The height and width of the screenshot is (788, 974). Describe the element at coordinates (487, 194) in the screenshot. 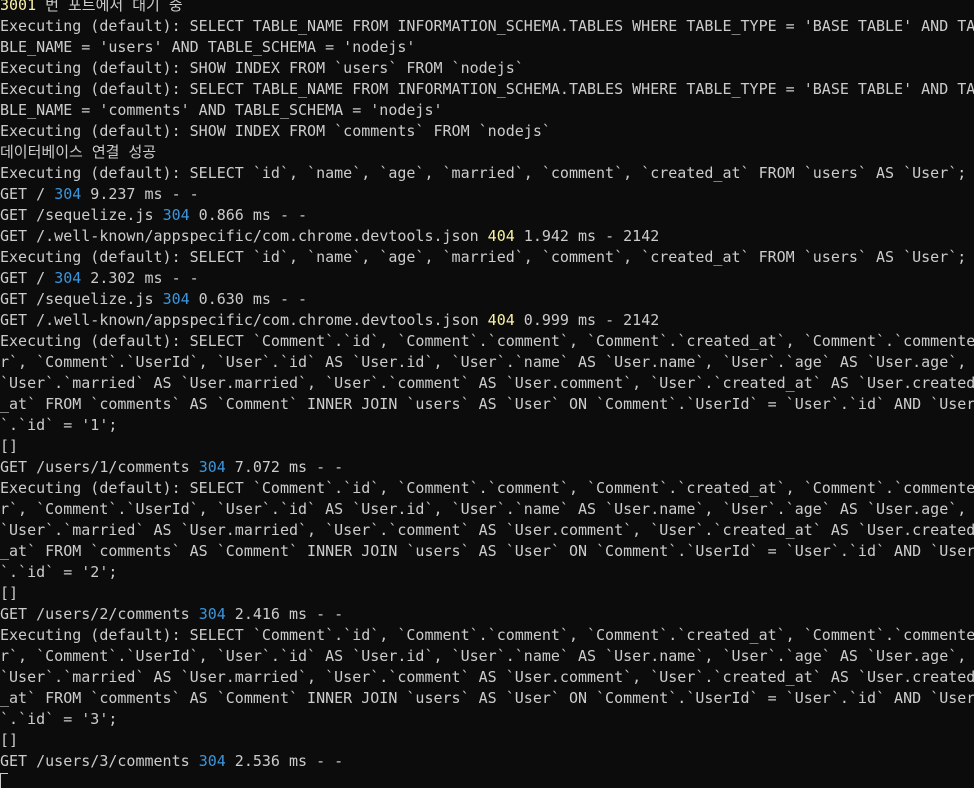

I see `terminal-line: GET / 304 9.237 ms - -` at that location.